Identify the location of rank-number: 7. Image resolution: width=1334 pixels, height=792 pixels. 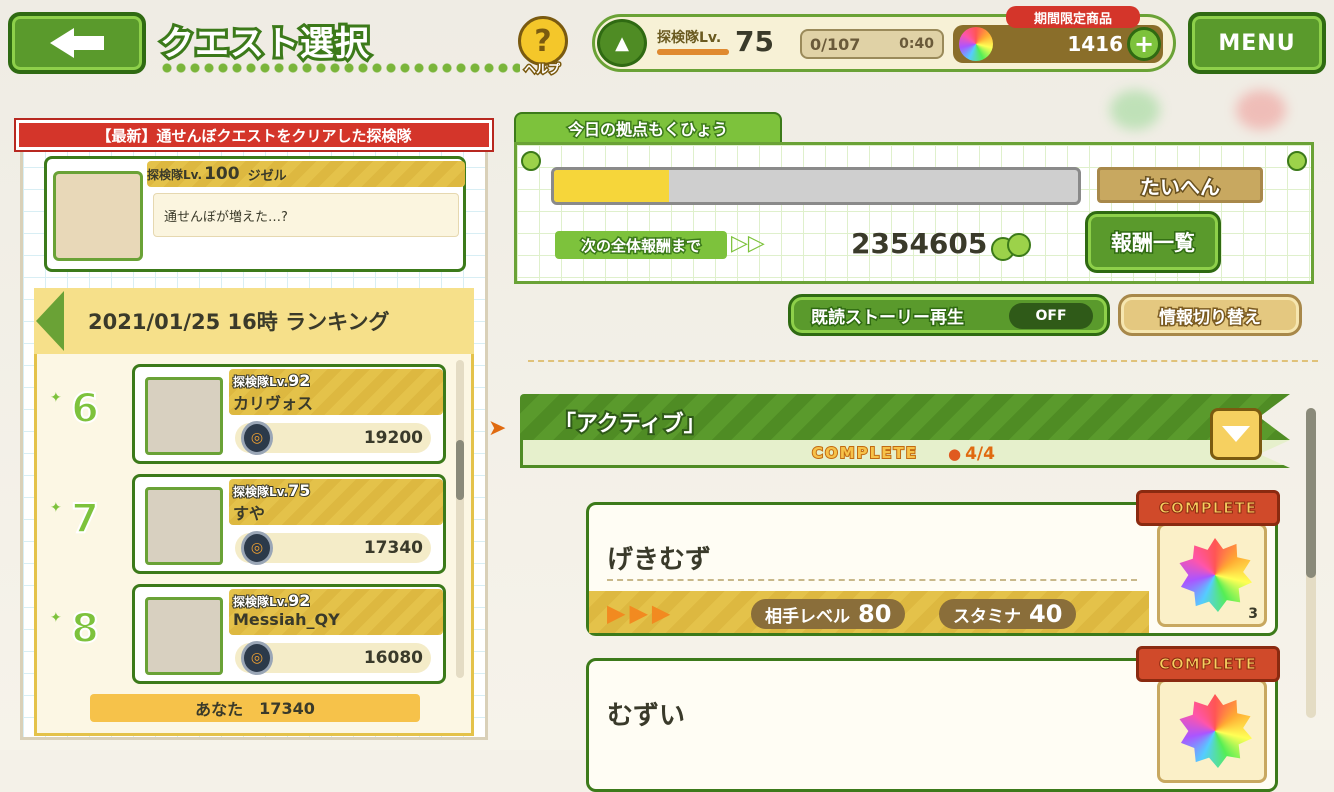
(85, 519).